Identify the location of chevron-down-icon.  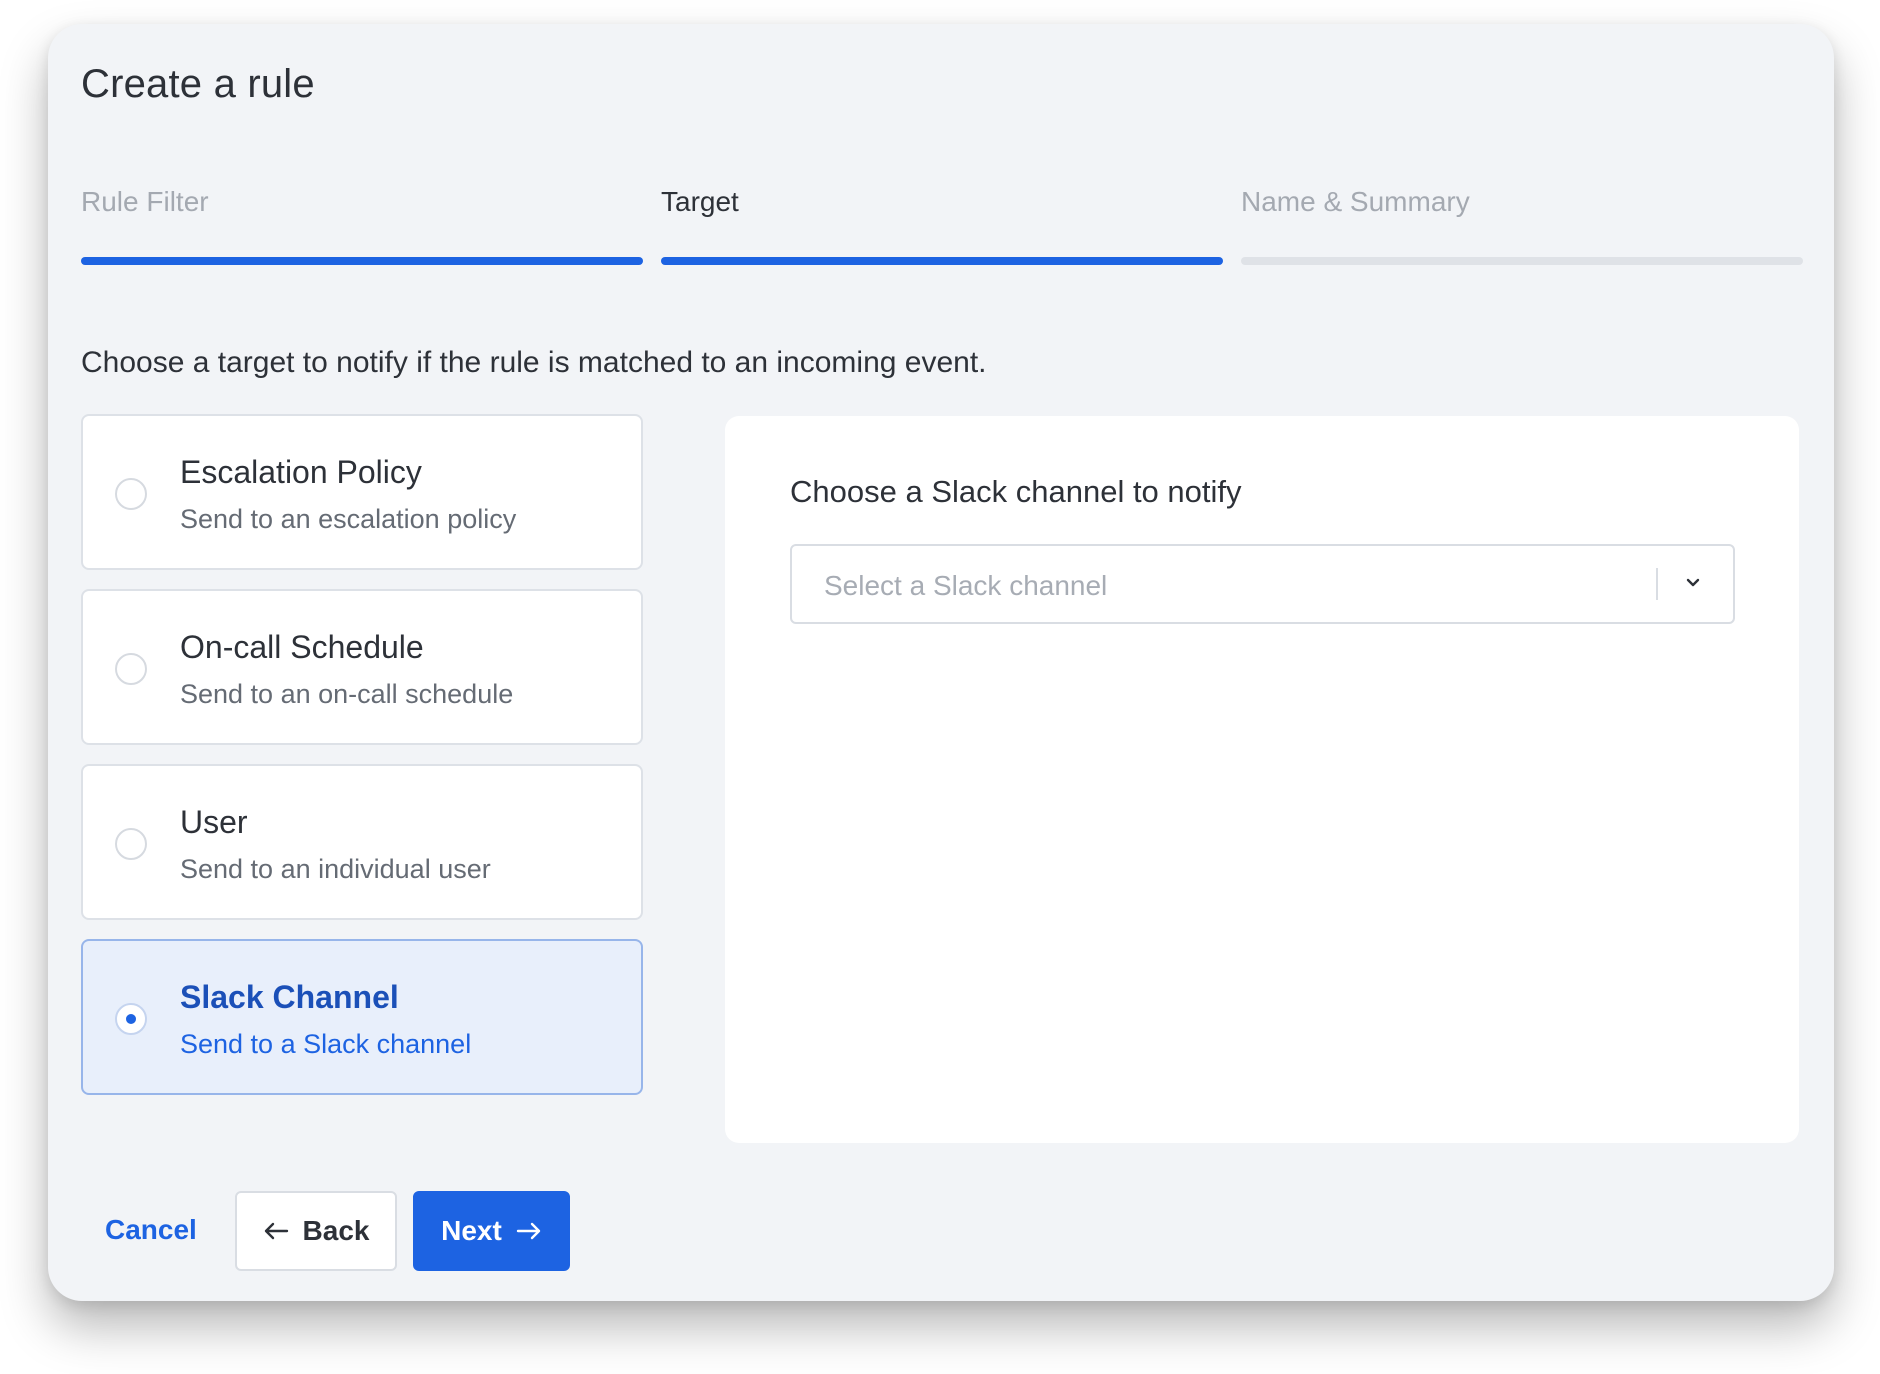
(1693, 583).